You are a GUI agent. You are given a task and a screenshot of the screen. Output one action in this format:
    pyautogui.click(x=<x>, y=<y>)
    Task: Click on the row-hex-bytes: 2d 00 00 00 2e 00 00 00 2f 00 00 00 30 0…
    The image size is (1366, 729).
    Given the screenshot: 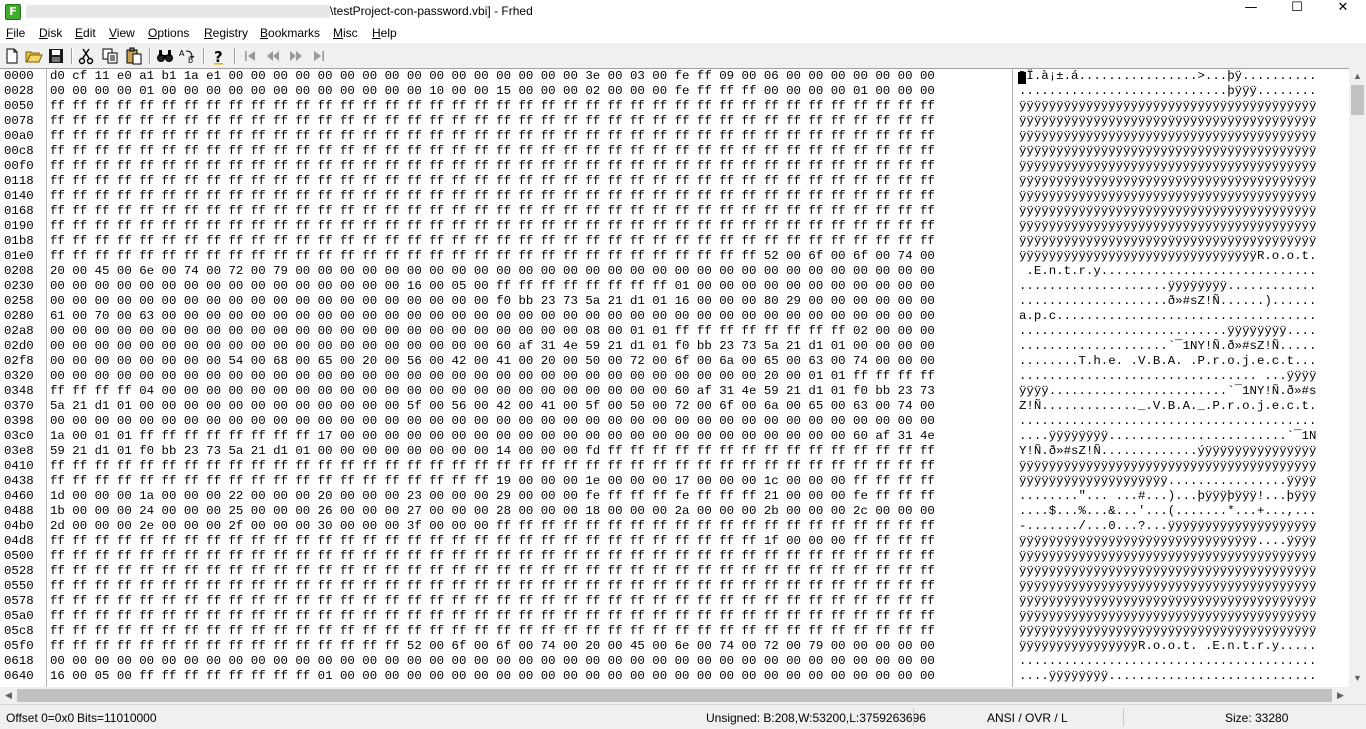 What is the action you would take?
    pyautogui.click(x=492, y=526)
    